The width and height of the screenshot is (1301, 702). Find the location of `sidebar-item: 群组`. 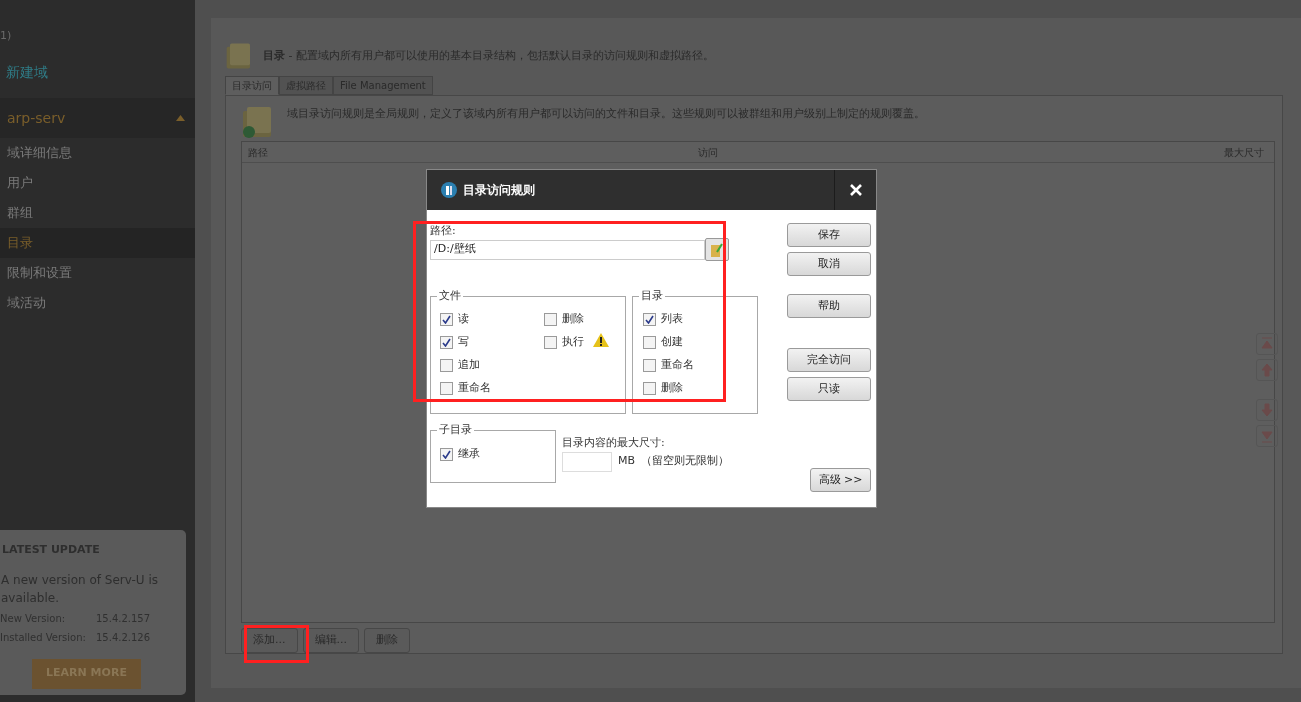

sidebar-item: 群组 is located at coordinates (97, 213).